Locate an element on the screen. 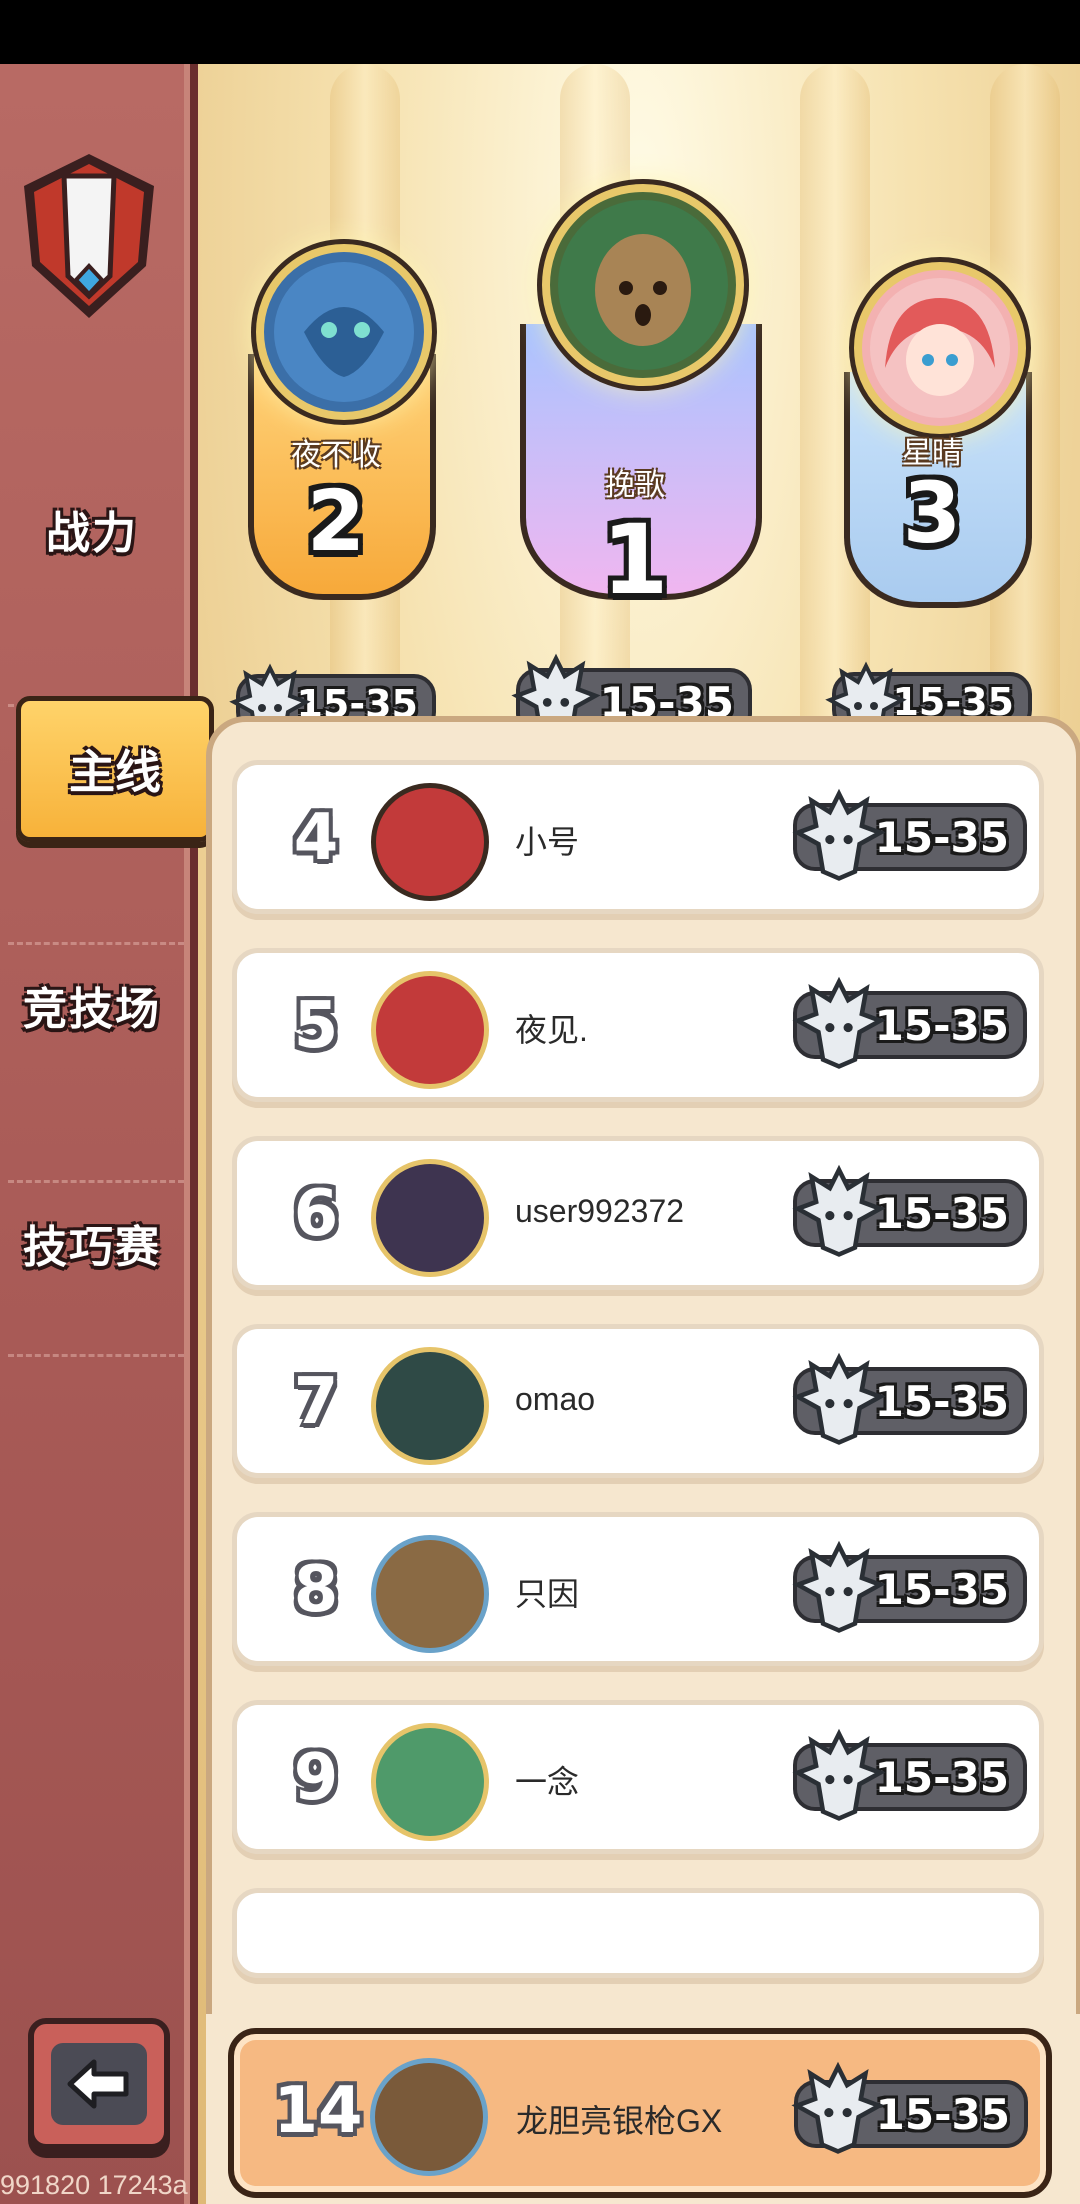  player-name: 一念 is located at coordinates (547, 1782).